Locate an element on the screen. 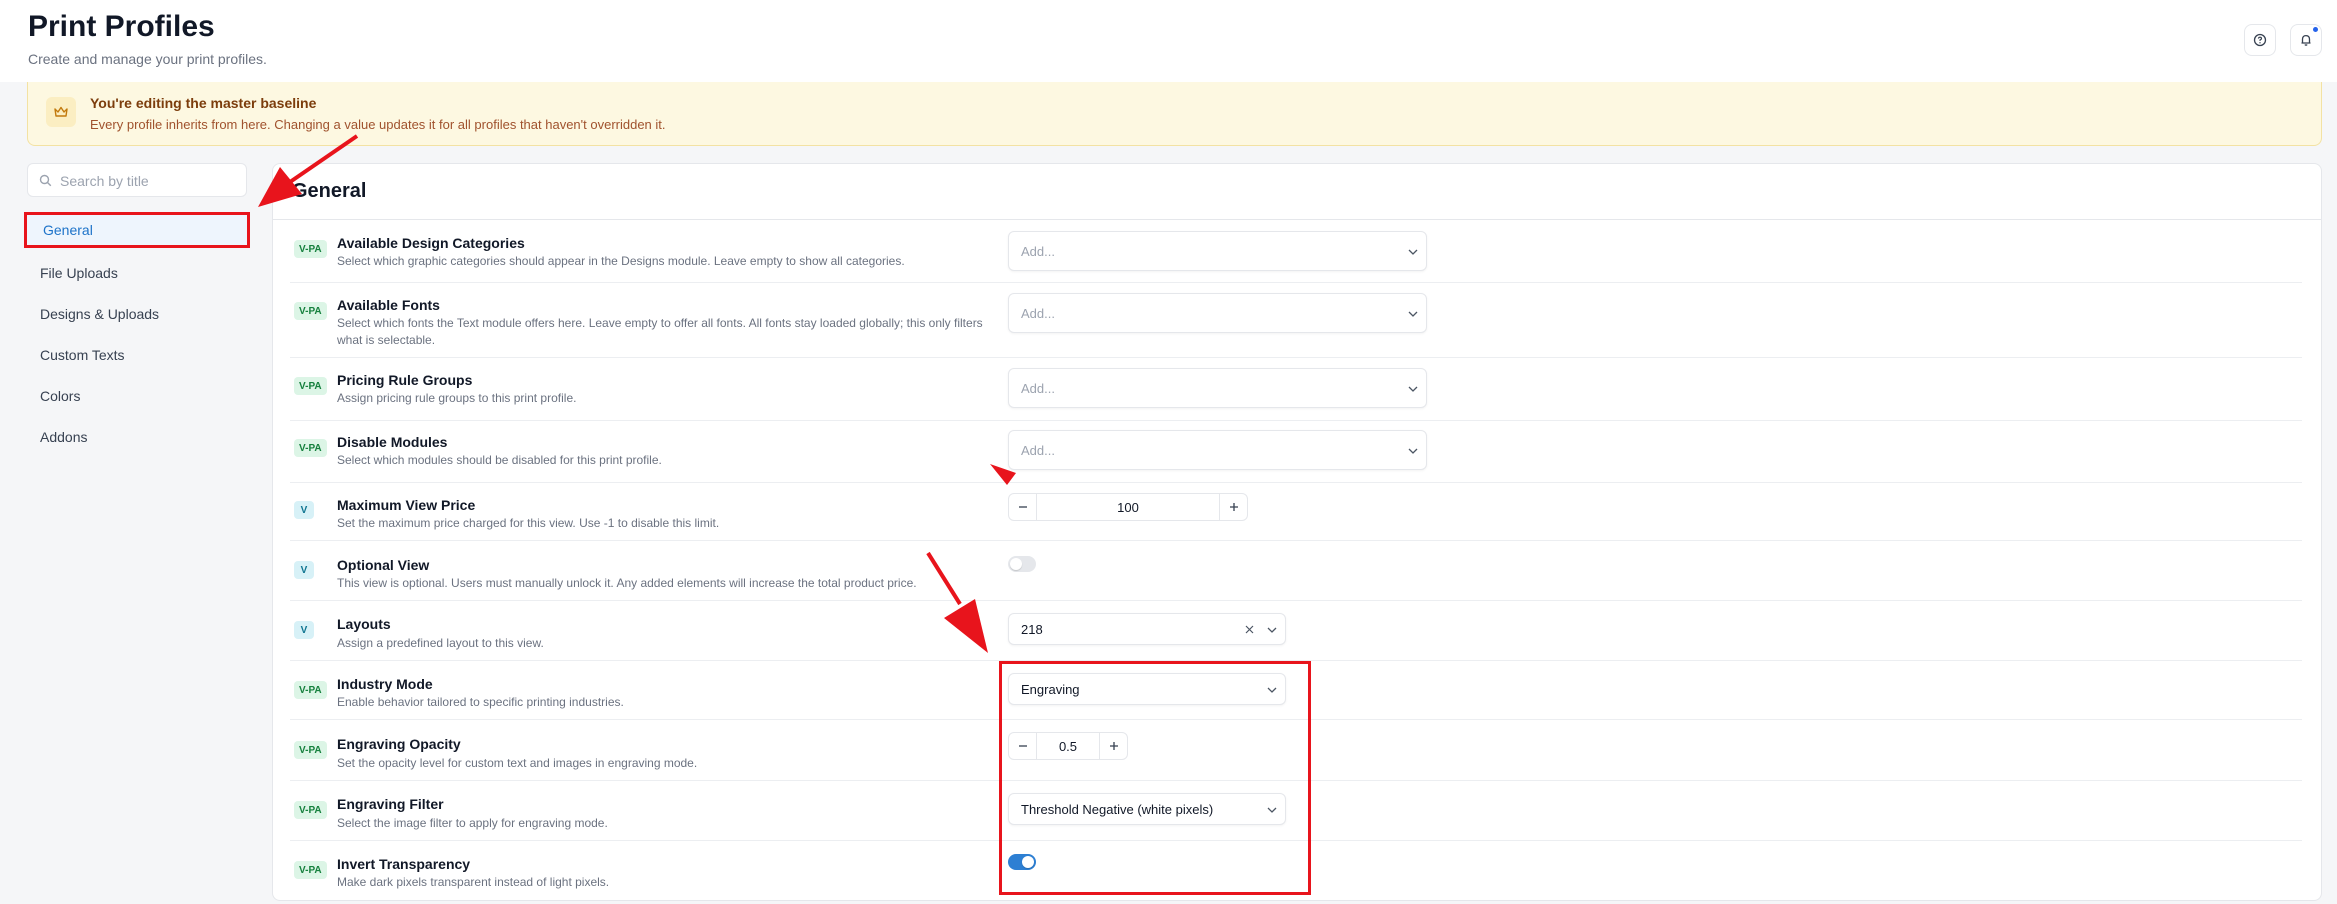 The height and width of the screenshot is (904, 2337). minus-icon is located at coordinates (1022, 507).